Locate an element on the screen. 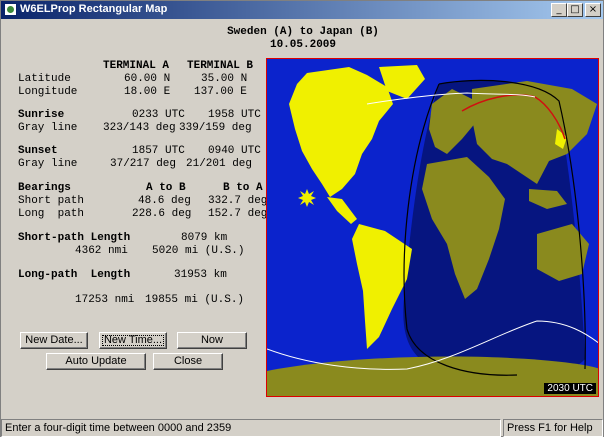 The width and height of the screenshot is (604, 437). short-path-label: Short path is located at coordinates (51, 201).